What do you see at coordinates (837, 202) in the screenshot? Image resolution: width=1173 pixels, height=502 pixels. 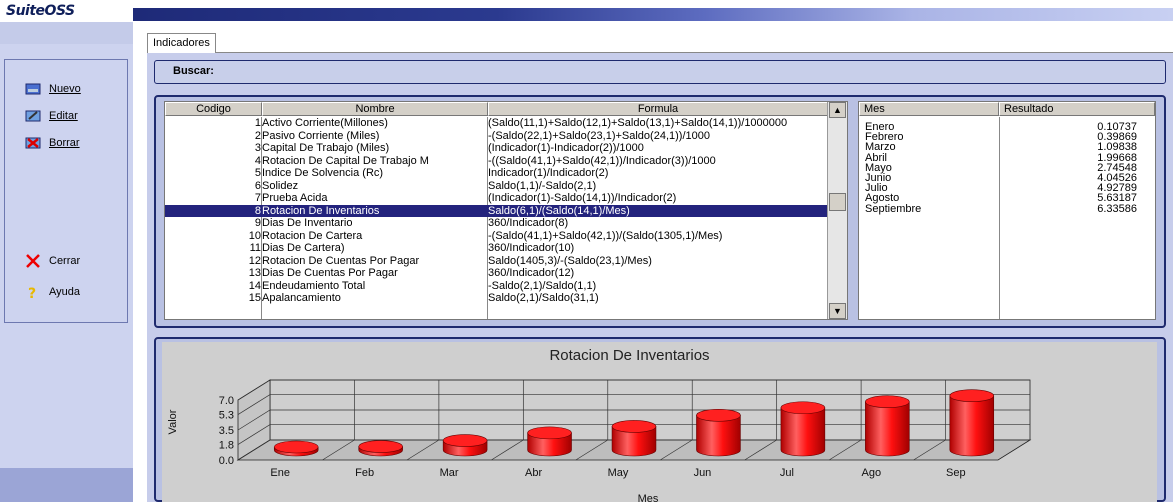 I see `scroll-thumb` at bounding box center [837, 202].